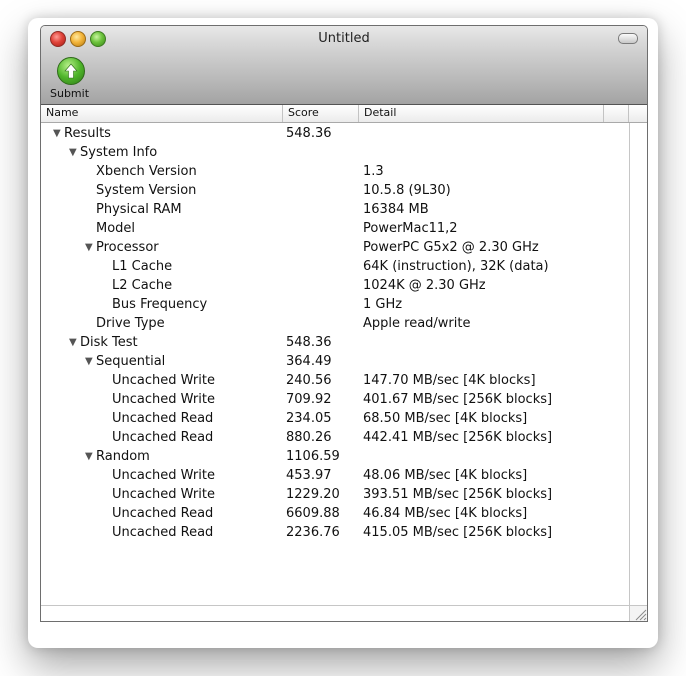  Describe the element at coordinates (481, 113) in the screenshot. I see `column-header-detail: Detail` at that location.